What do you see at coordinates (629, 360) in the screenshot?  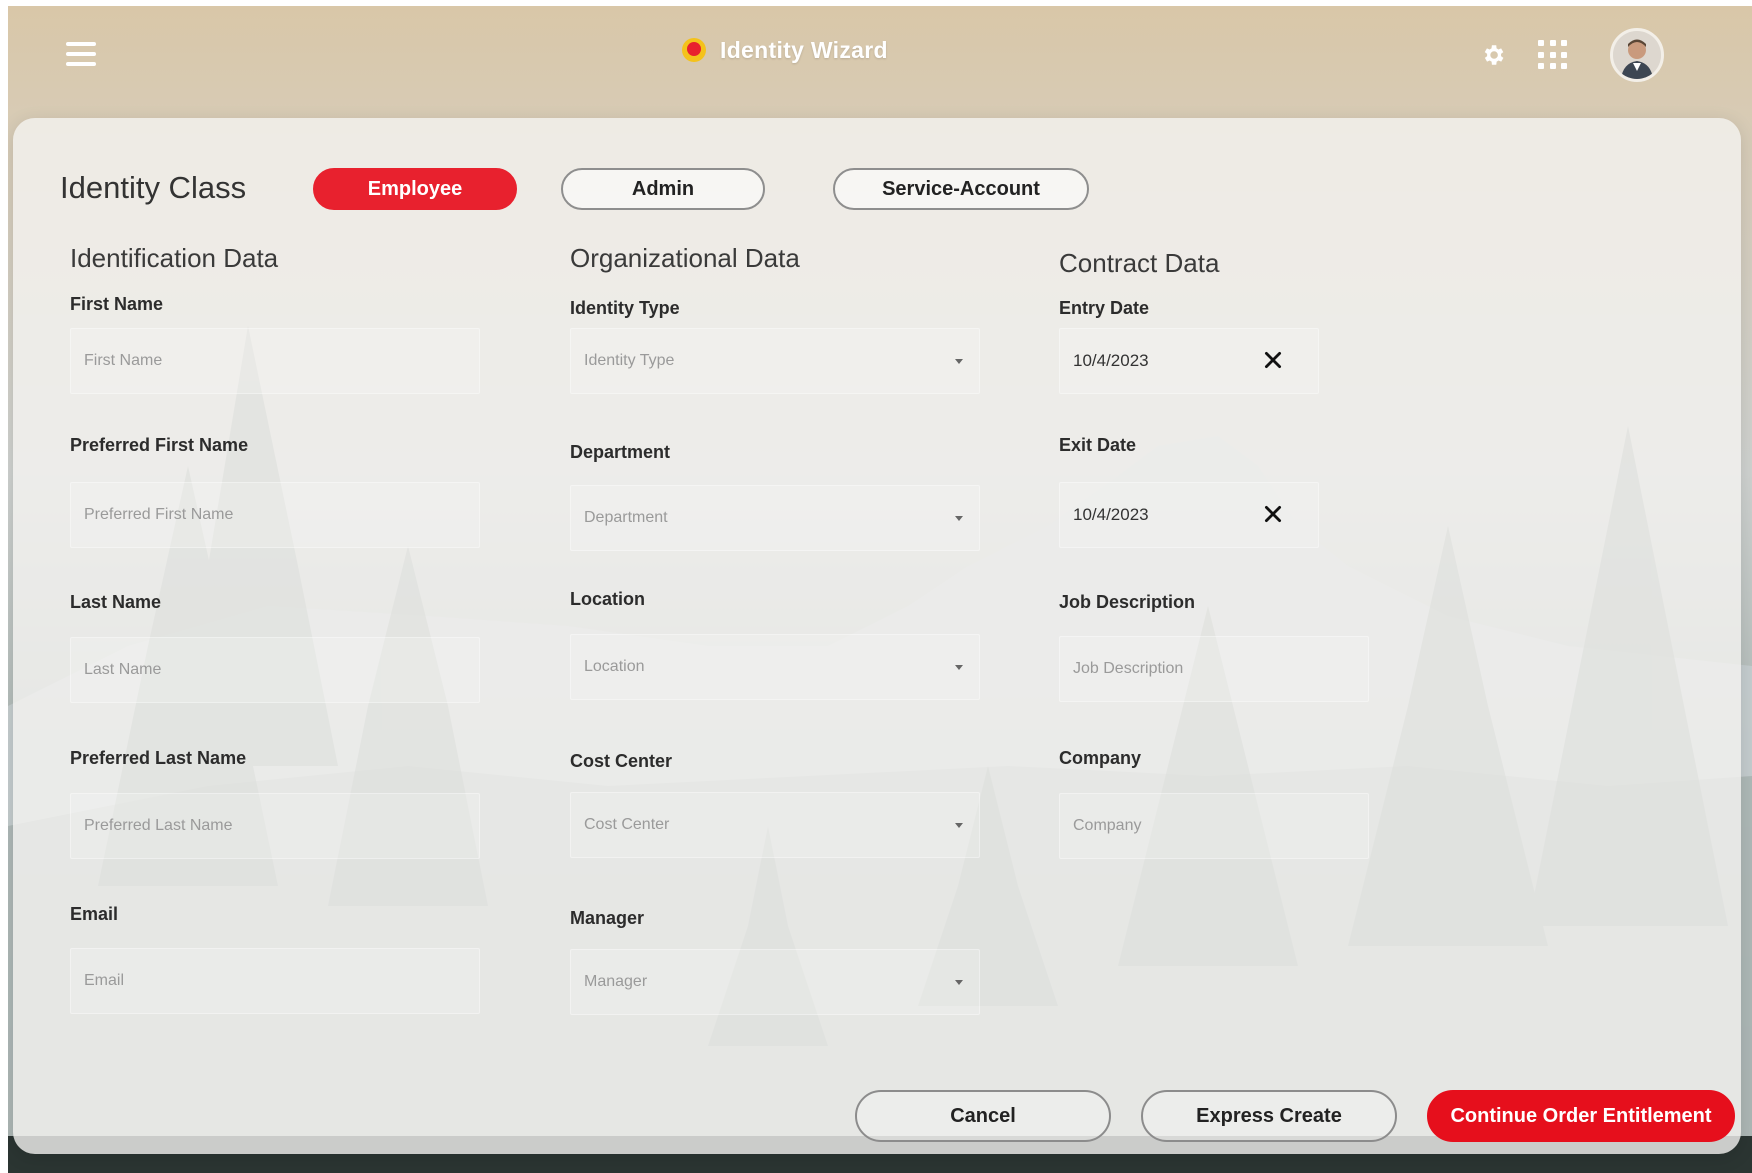 I see `identity-type-placeholder: Identity Type` at bounding box center [629, 360].